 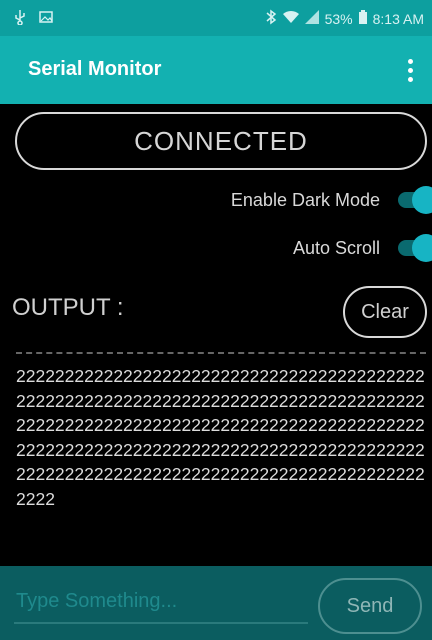 What do you see at coordinates (338, 18) in the screenshot?
I see `battery-percent: 53%` at bounding box center [338, 18].